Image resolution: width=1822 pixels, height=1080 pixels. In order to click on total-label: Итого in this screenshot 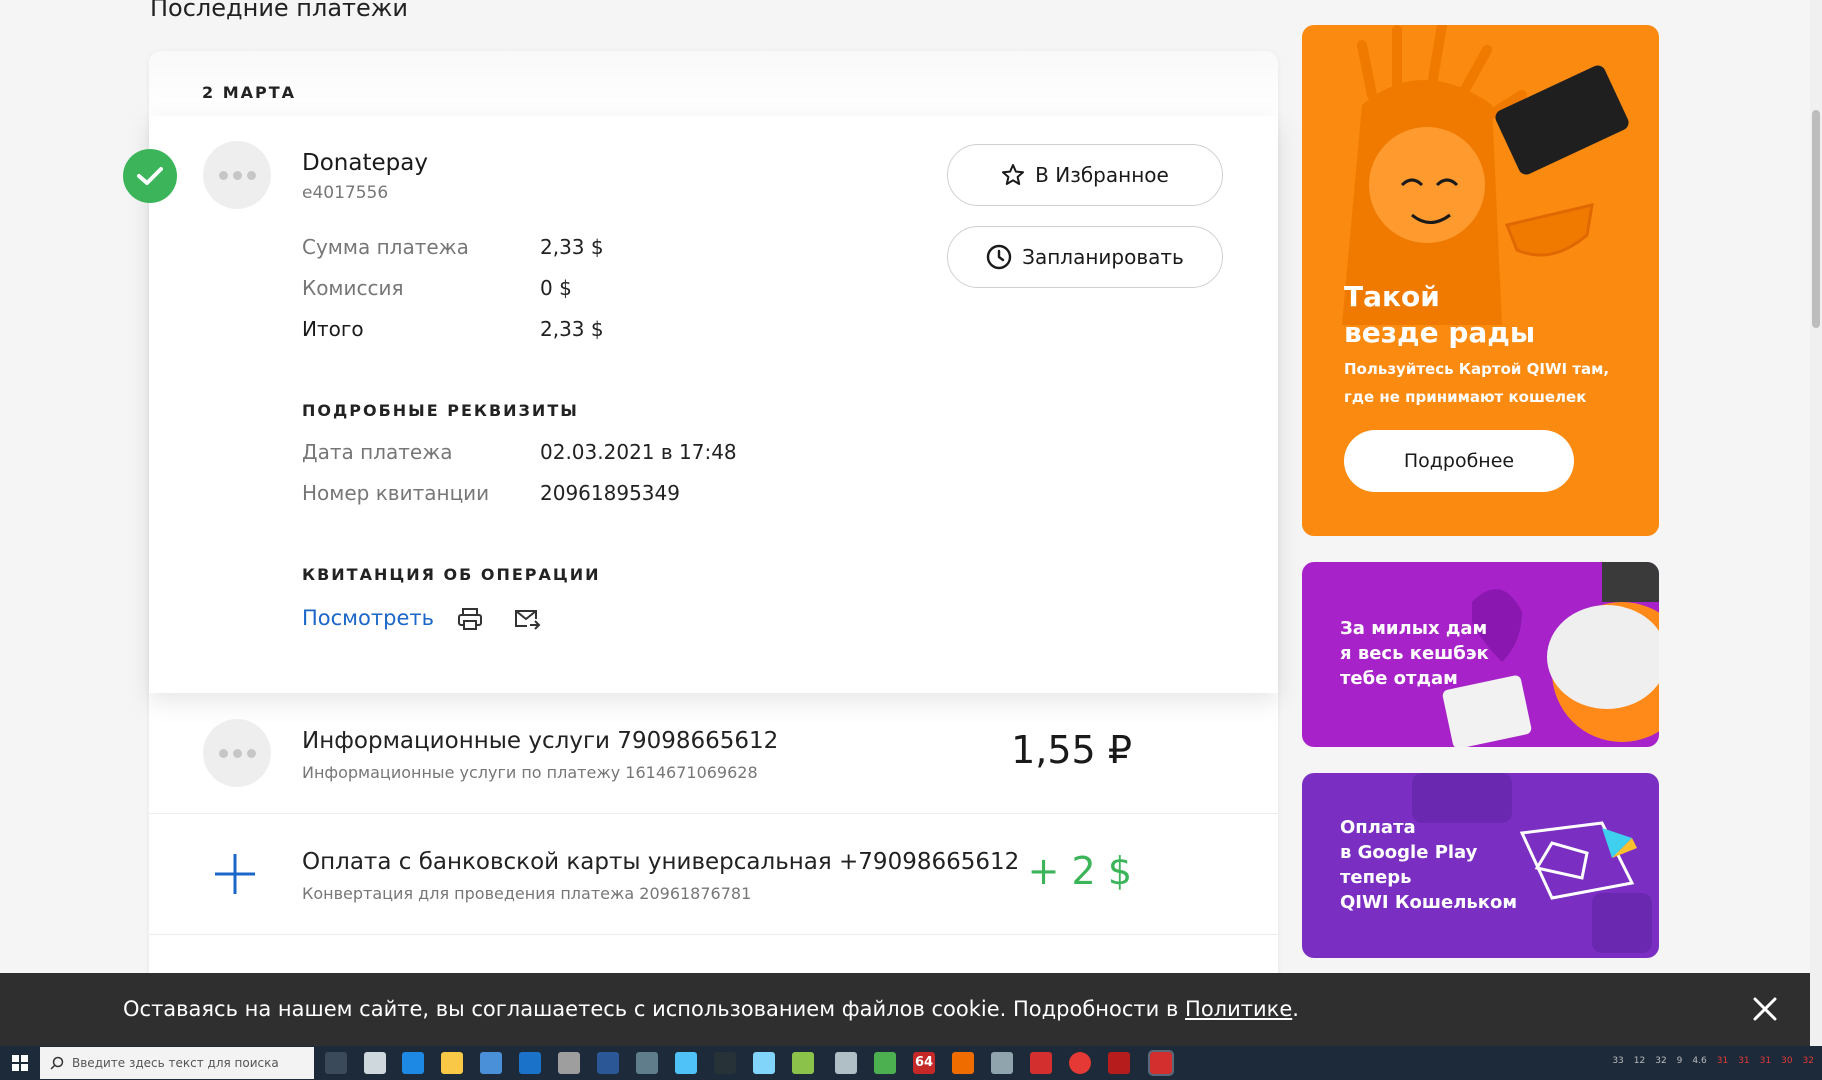, I will do `click(333, 329)`.